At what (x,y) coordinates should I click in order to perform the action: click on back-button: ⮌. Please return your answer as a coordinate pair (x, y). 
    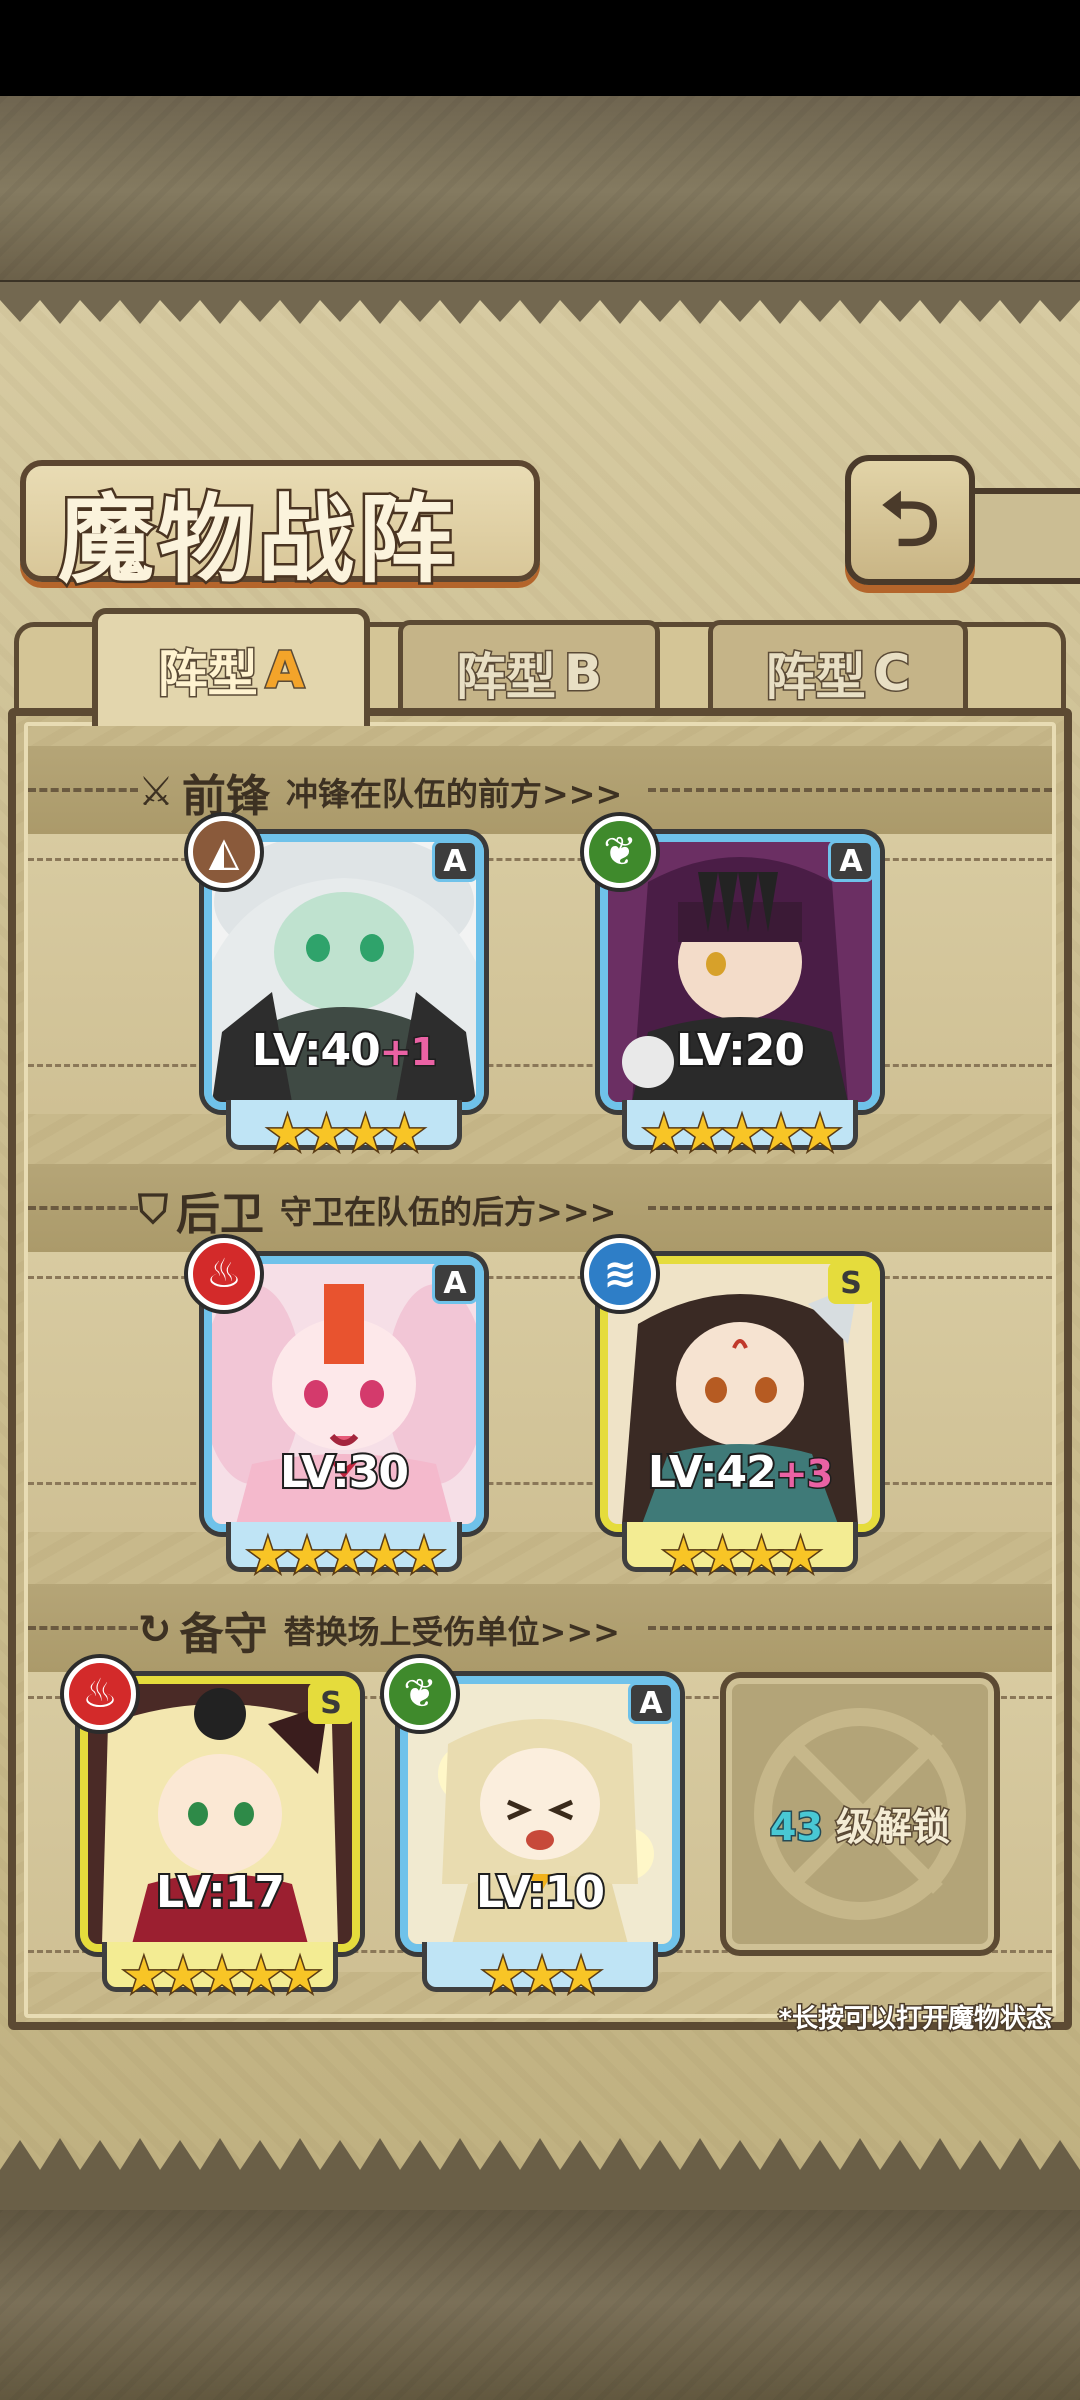
    Looking at the image, I should click on (910, 520).